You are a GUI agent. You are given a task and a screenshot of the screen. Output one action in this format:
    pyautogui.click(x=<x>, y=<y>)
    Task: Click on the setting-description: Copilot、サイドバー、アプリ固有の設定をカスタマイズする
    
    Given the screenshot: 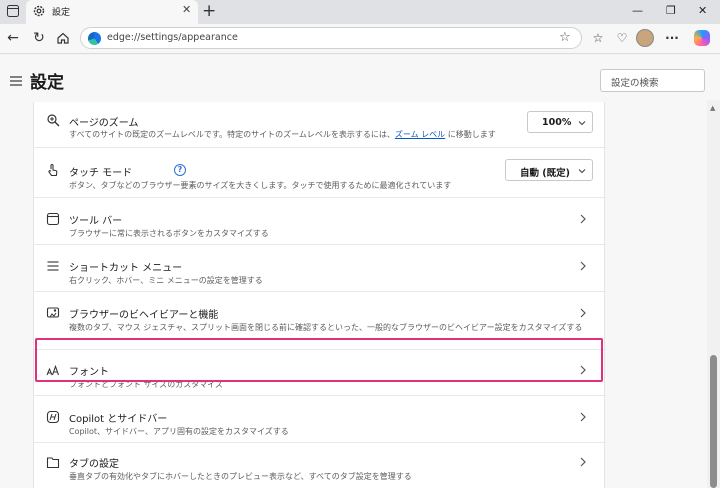 What is the action you would take?
    pyautogui.click(x=179, y=431)
    